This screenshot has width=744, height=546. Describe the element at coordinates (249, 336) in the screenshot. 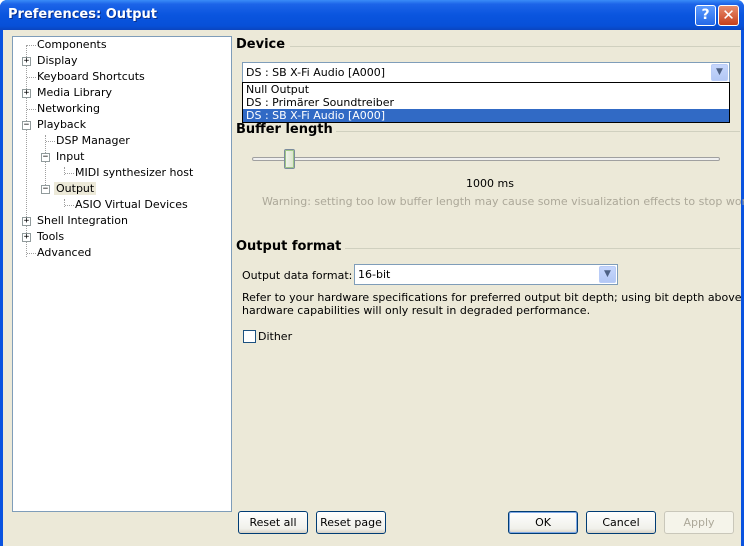

I see `dither-checkbox` at that location.